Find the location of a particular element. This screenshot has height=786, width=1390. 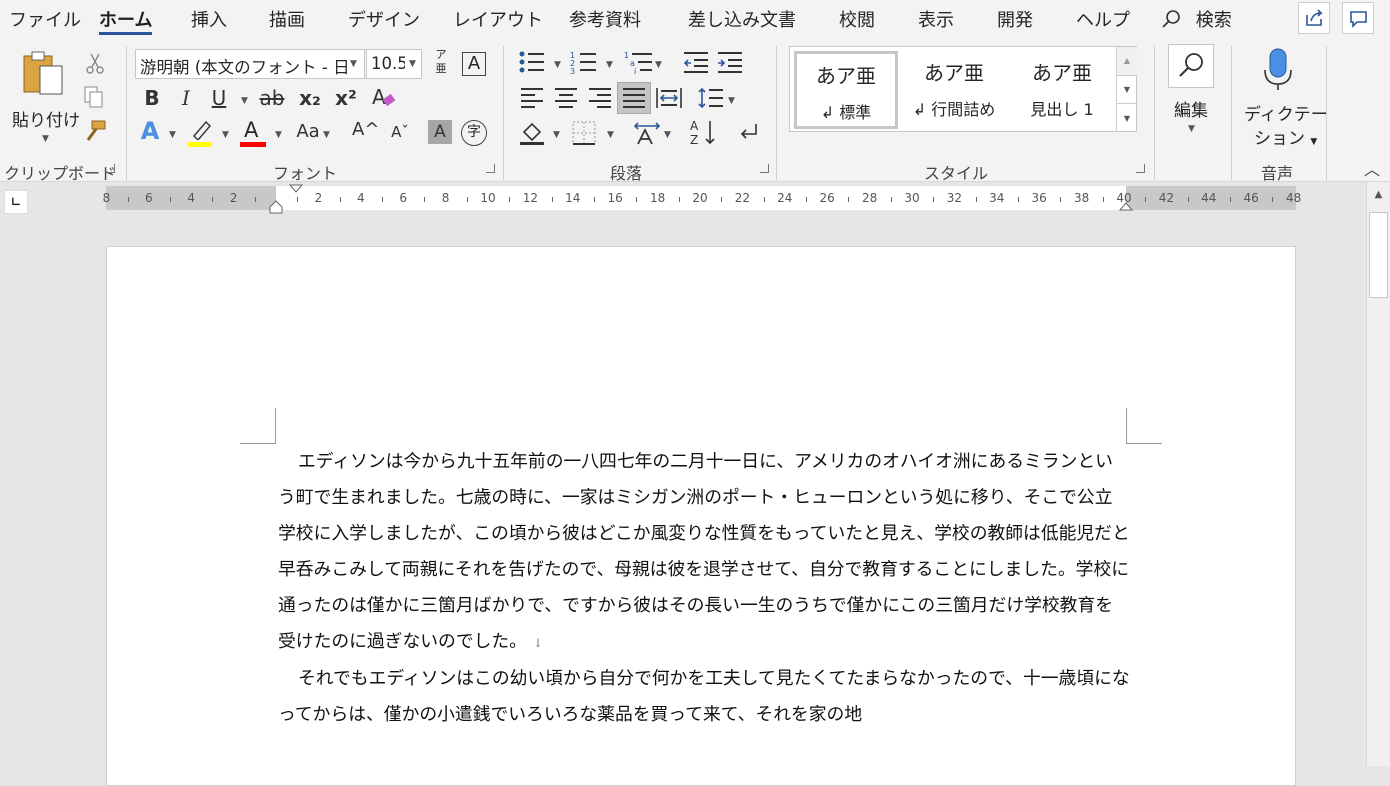

line-spacing-icon is located at coordinates (711, 98).